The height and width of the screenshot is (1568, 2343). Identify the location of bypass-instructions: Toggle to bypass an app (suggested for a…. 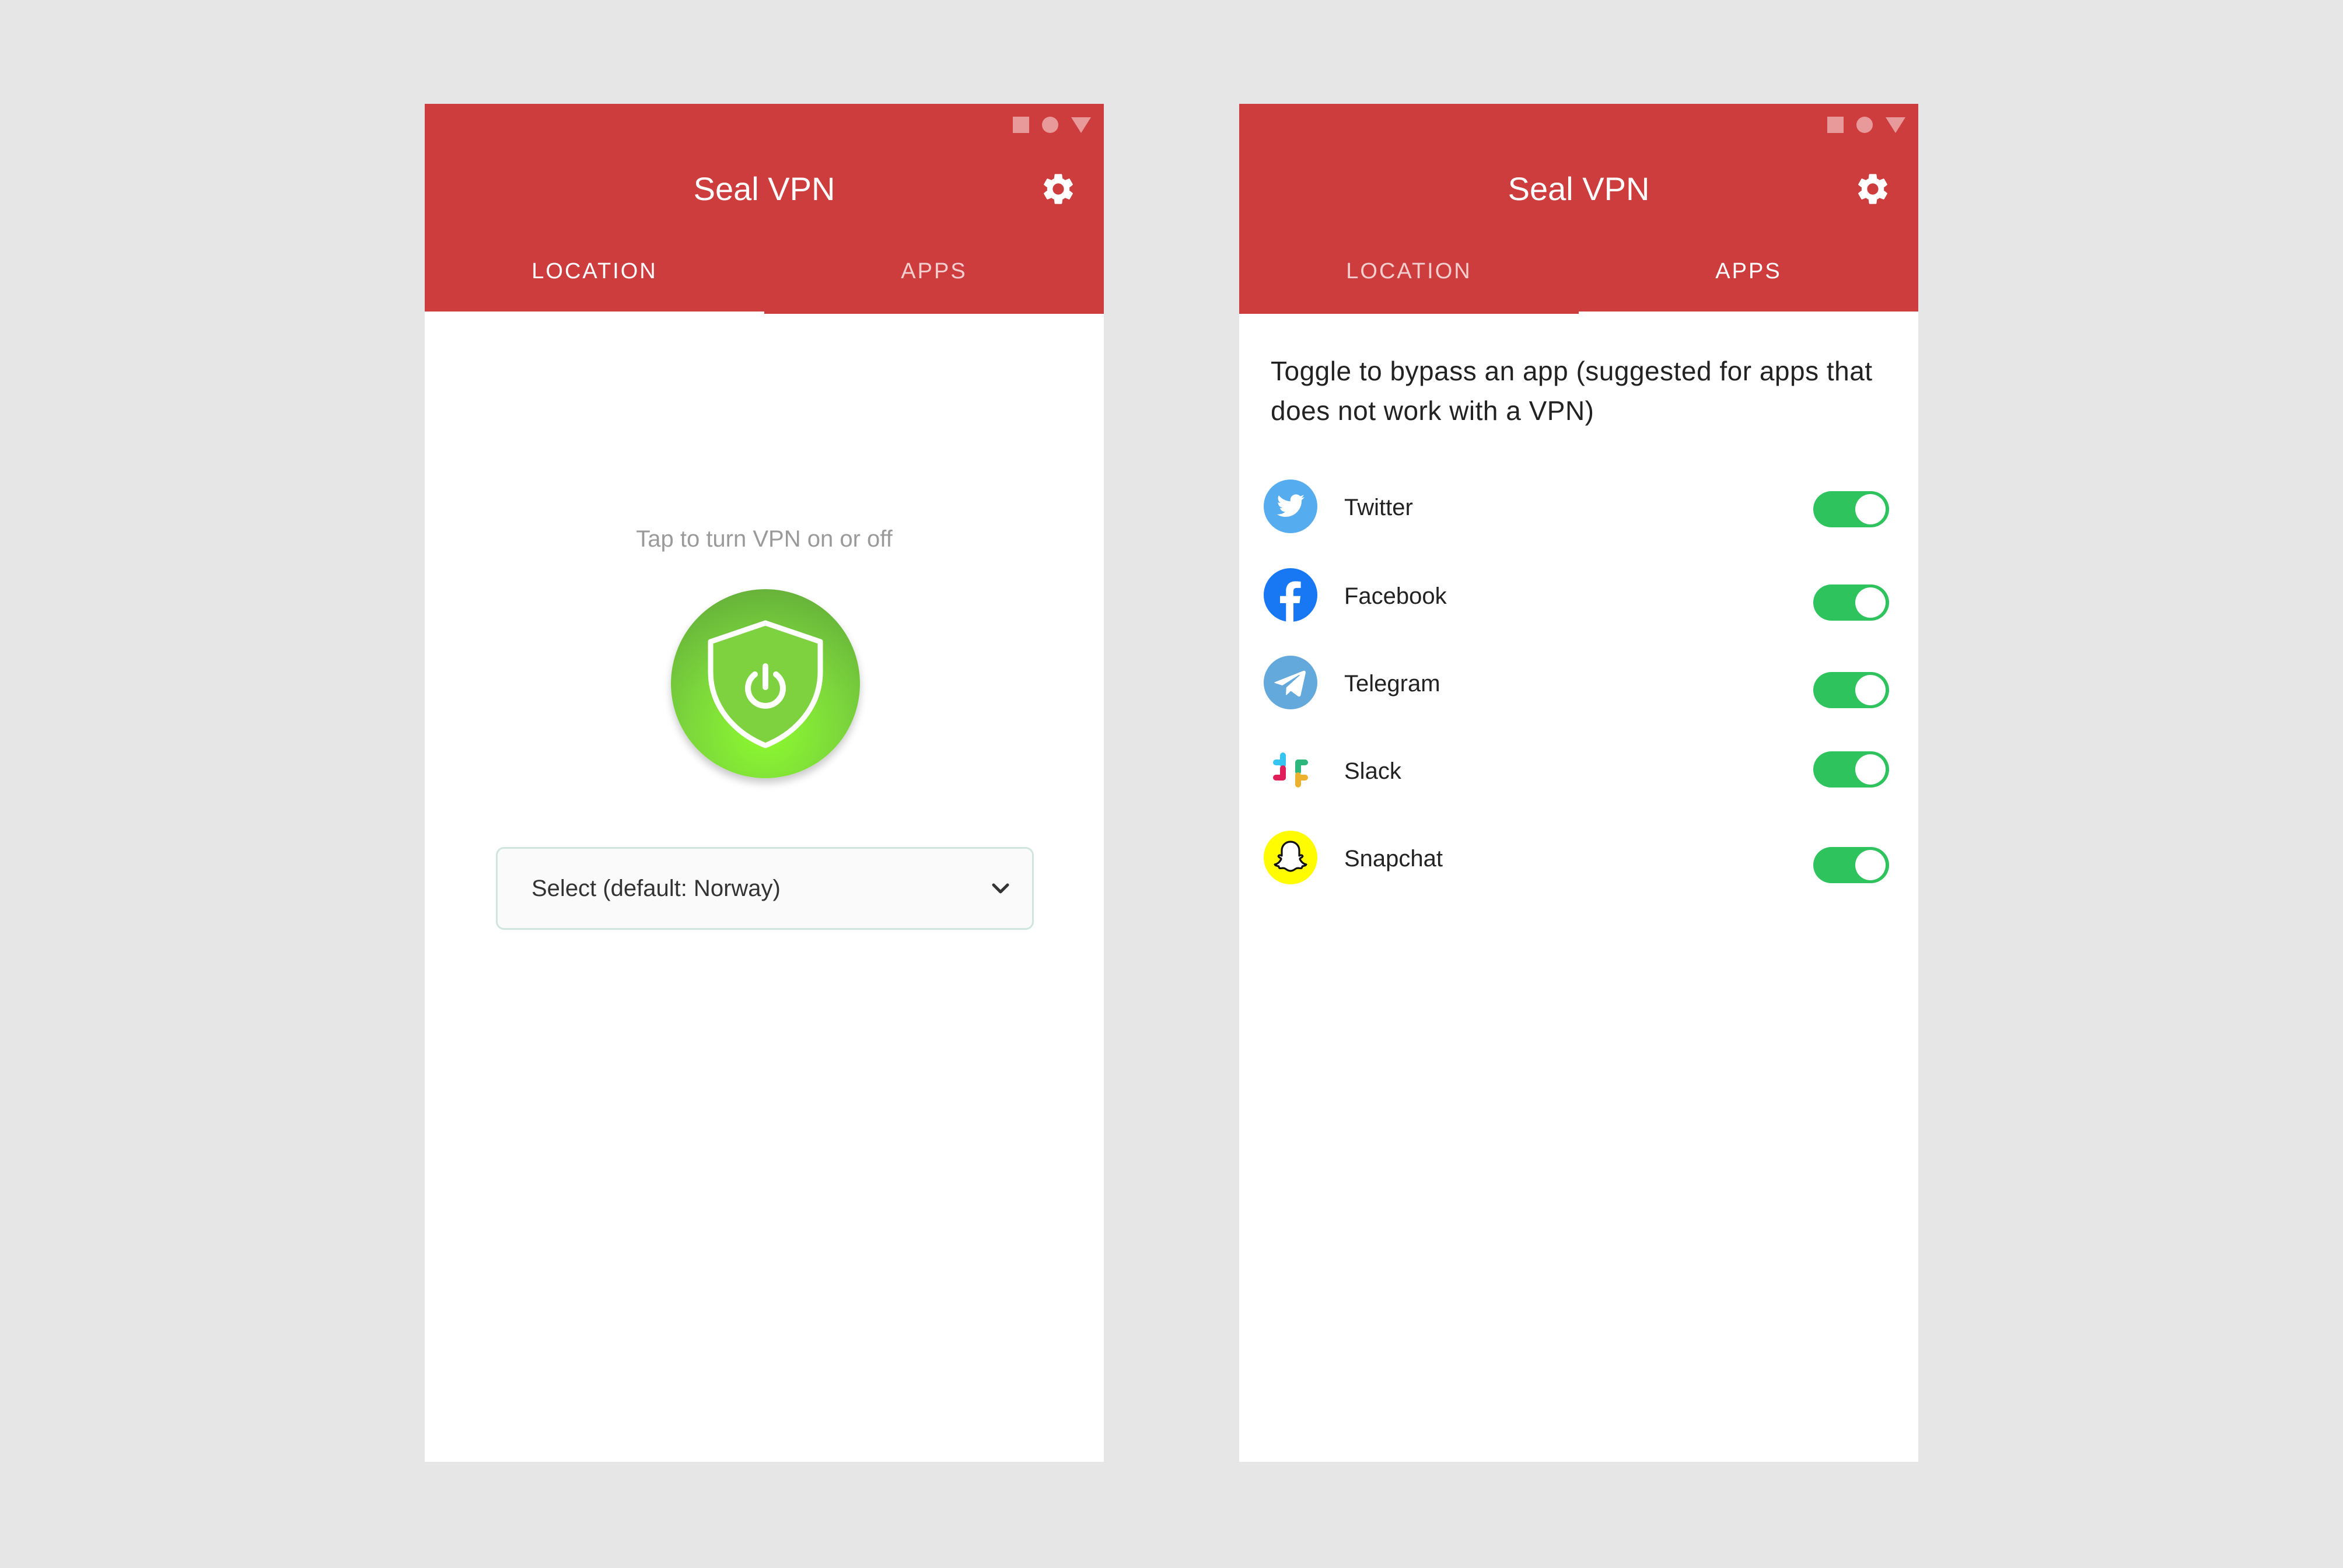
(1572, 391).